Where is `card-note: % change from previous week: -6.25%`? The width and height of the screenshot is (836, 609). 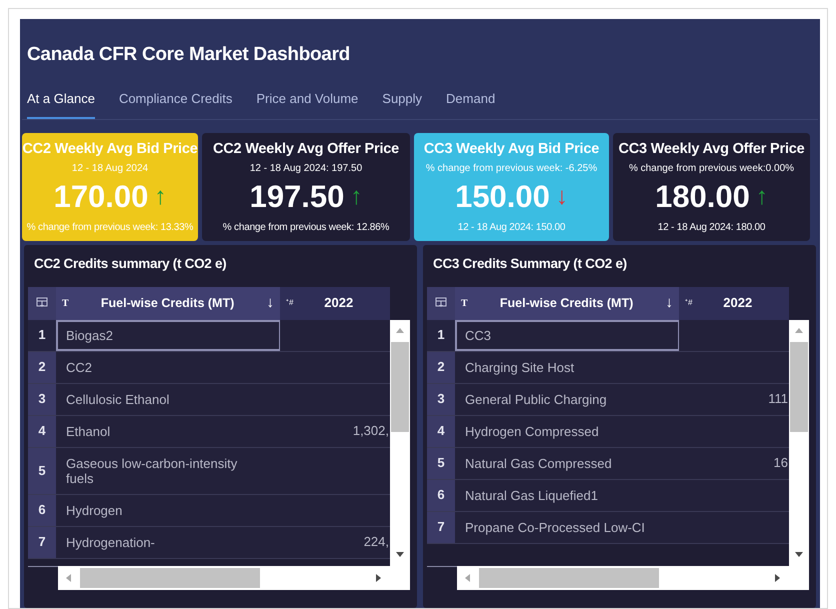
card-note: % change from previous week: -6.25% is located at coordinates (512, 169).